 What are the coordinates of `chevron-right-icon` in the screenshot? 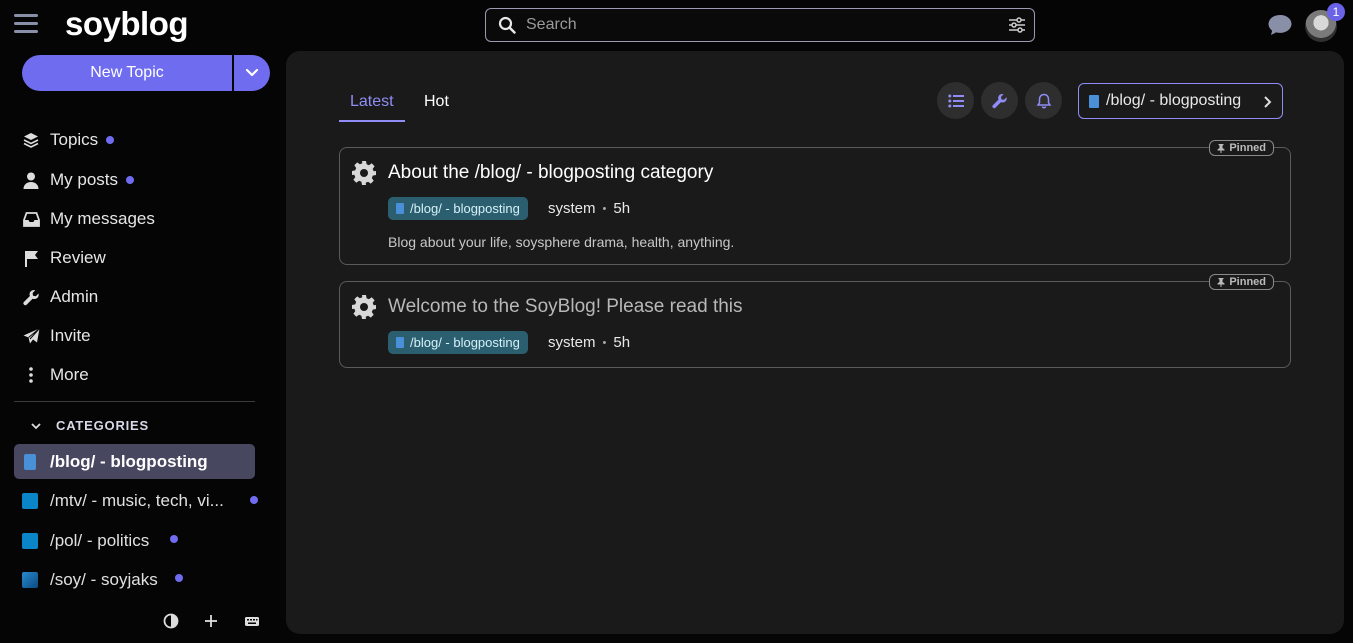 It's located at (1268, 102).